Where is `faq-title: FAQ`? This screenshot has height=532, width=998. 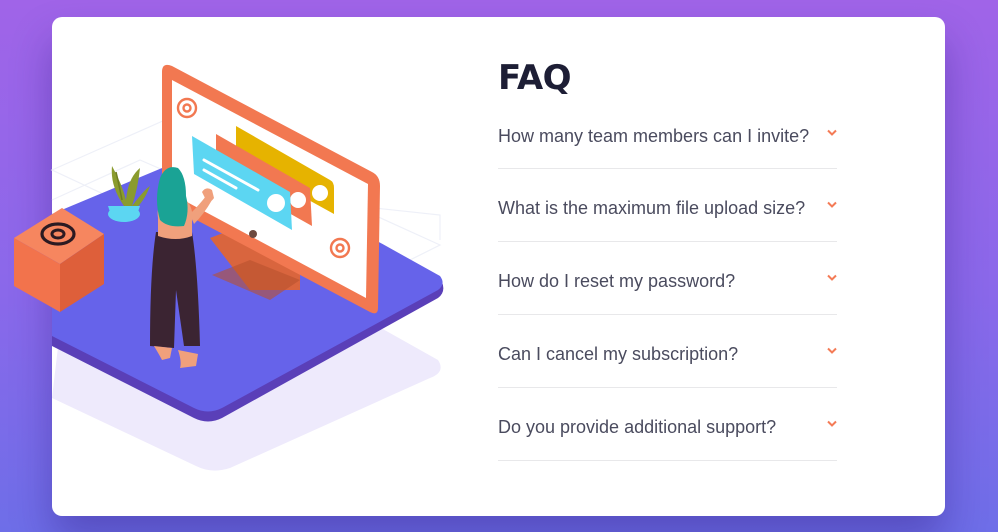 faq-title: FAQ is located at coordinates (535, 78).